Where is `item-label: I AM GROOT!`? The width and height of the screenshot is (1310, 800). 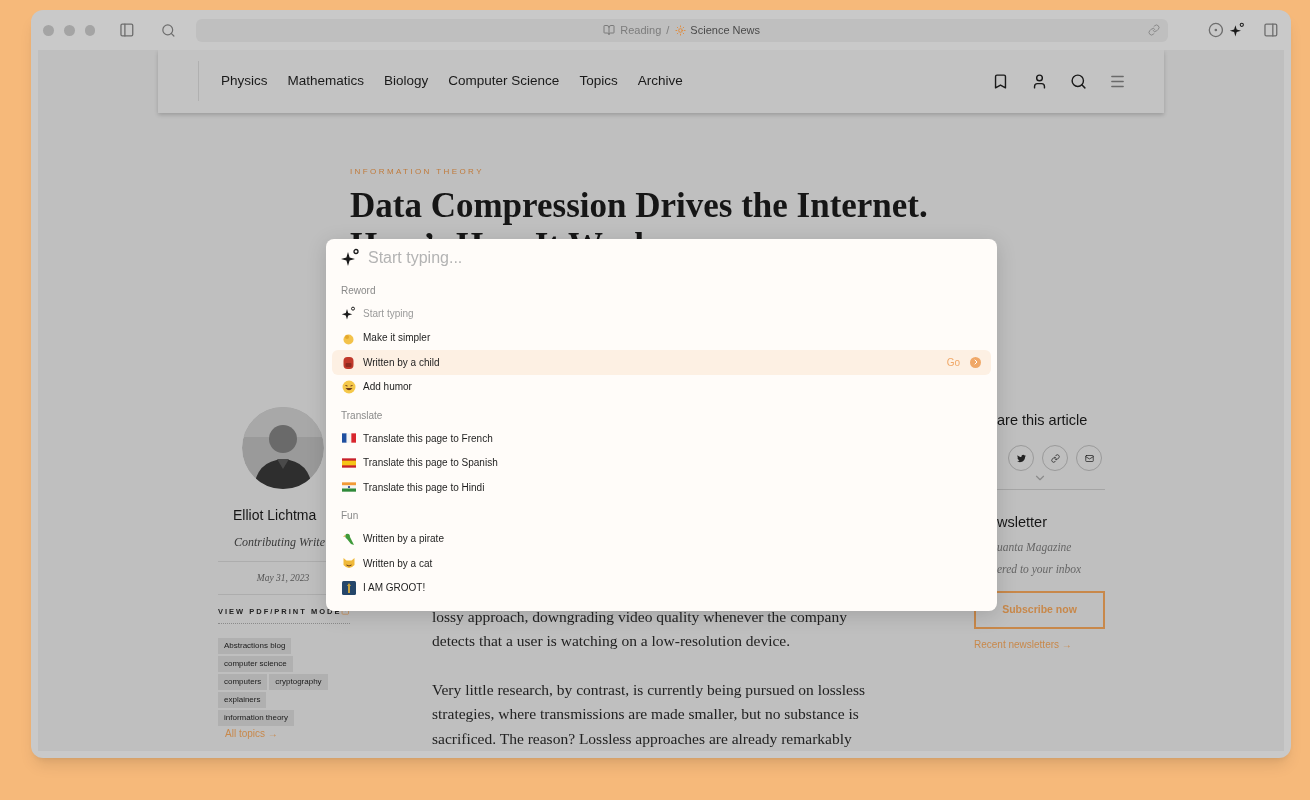 item-label: I AM GROOT! is located at coordinates (394, 588).